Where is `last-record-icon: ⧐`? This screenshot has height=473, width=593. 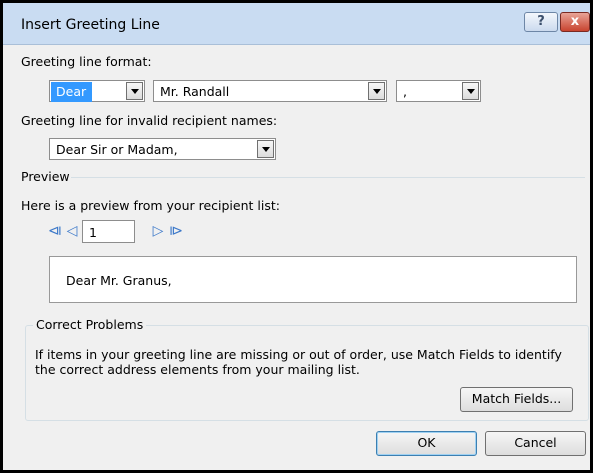 last-record-icon: ⧐ is located at coordinates (176, 231).